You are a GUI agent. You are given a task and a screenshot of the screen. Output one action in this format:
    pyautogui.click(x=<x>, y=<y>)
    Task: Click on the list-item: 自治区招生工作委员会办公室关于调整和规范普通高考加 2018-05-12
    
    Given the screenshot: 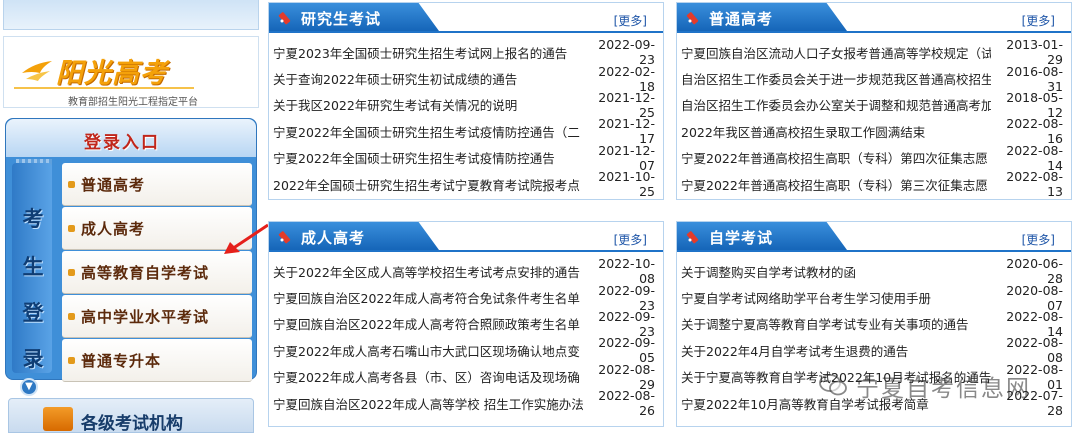 What is the action you would take?
    pyautogui.click(x=874, y=105)
    